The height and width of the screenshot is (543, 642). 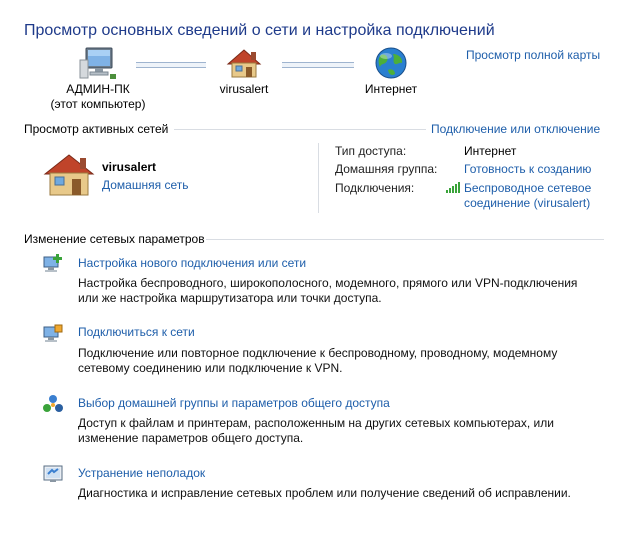 What do you see at coordinates (191, 438) in the screenshot?
I see `task-desc-line: изменение параметров общего доступа.` at bounding box center [191, 438].